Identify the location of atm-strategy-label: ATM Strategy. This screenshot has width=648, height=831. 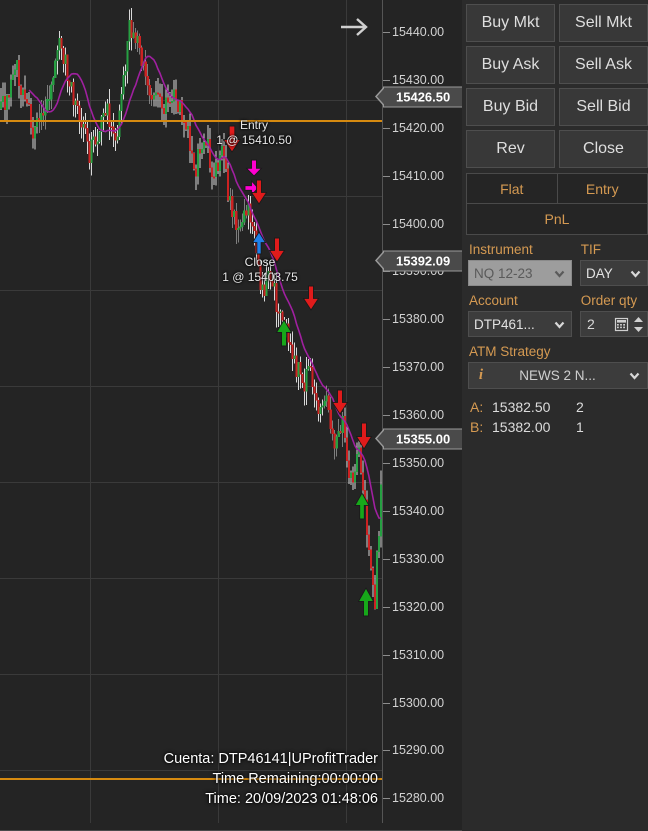
(510, 351).